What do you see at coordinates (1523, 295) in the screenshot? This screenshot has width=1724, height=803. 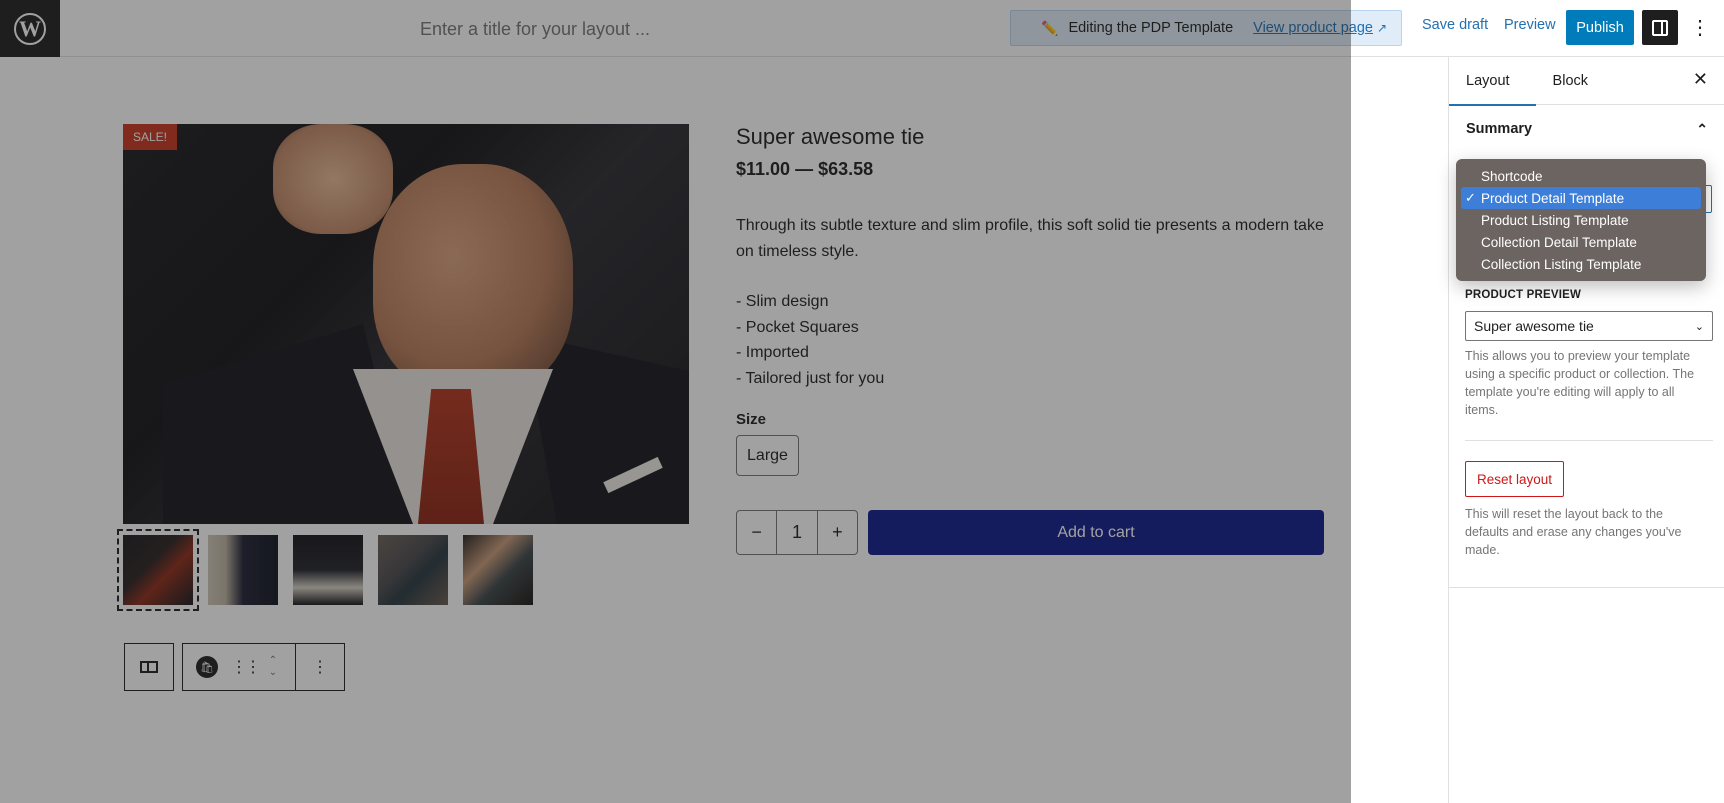 I see `product-preview-label: PRODUCT PREVIEW` at bounding box center [1523, 295].